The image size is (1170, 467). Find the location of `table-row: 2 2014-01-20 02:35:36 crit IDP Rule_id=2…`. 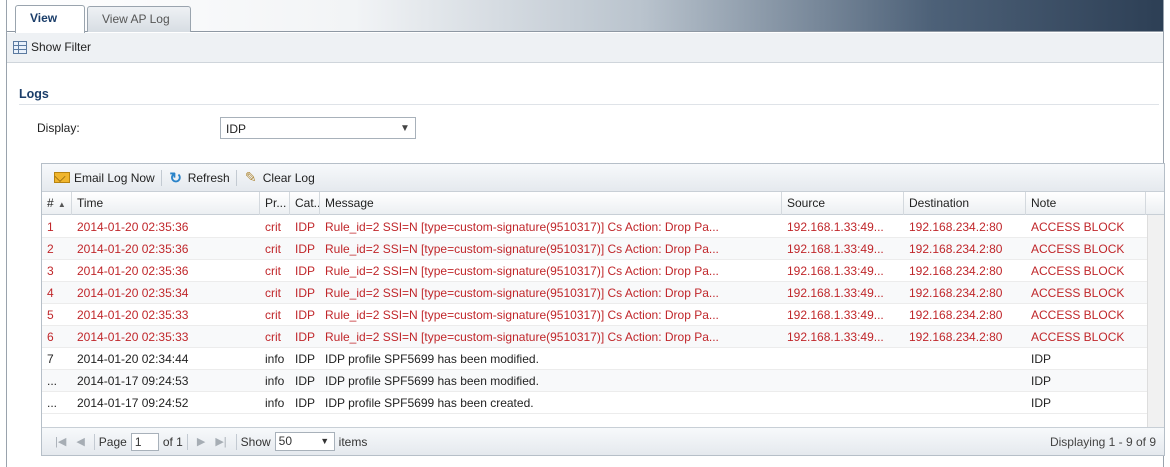

table-row: 2 2014-01-20 02:35:36 crit IDP Rule_id=2… is located at coordinates (603, 249).